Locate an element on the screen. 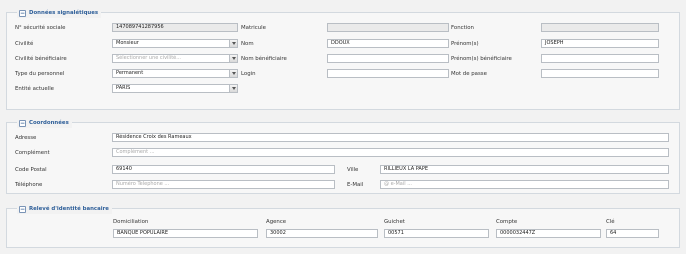 Image resolution: width=686 pixels, height=254 pixels. tel-label: Téléphone is located at coordinates (29, 185).